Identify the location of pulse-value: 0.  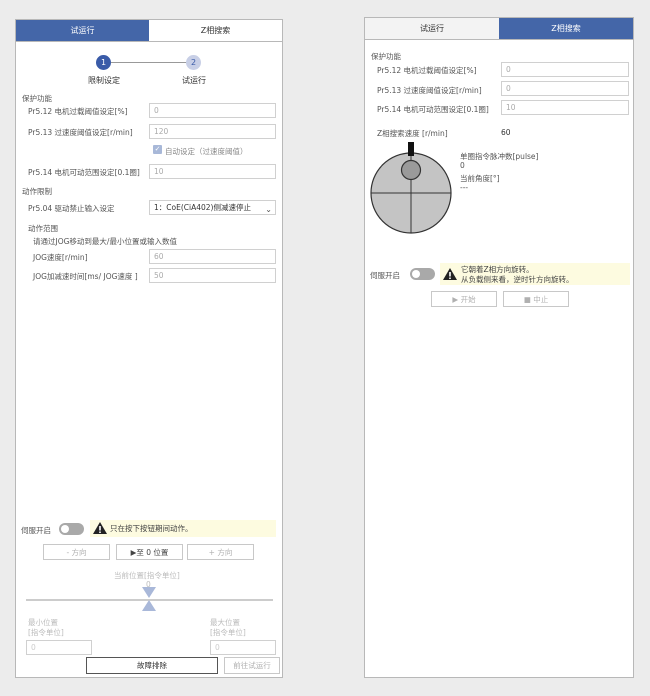
(462, 165).